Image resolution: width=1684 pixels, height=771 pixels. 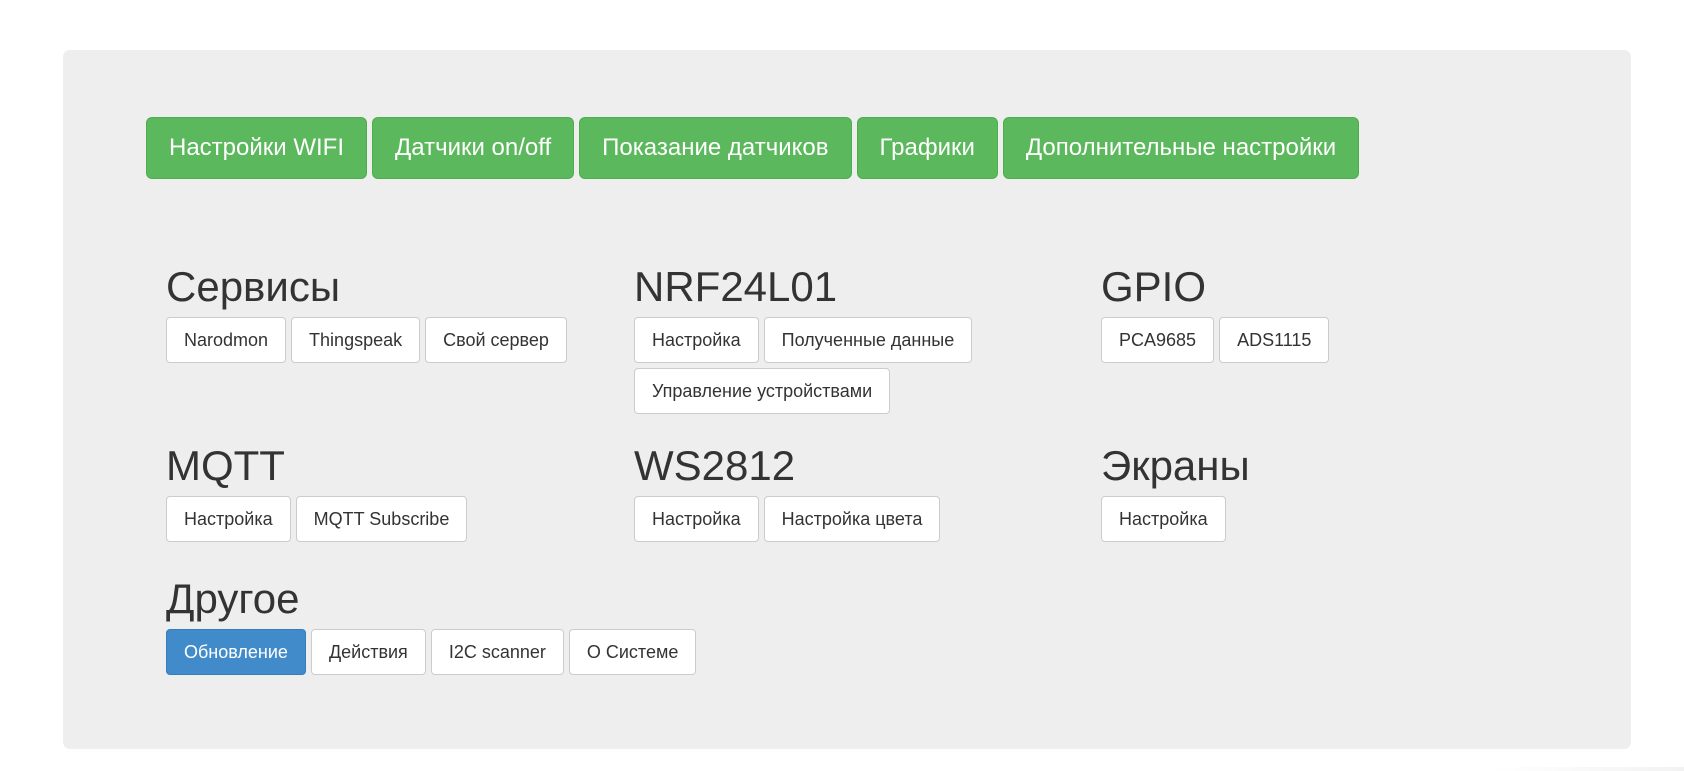 What do you see at coordinates (386, 313) in the screenshot?
I see `services-section: Сервисы Narodmon Thingspeak Свой сервер` at bounding box center [386, 313].